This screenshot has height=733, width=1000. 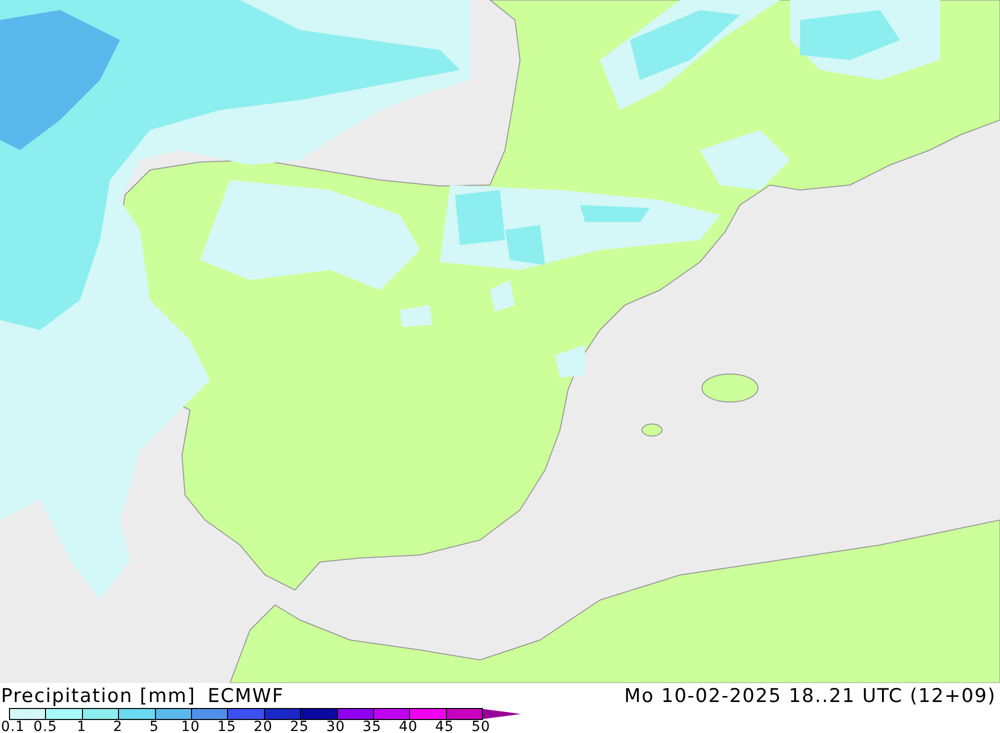 I want to click on legend-tick-label: 10, so click(x=190, y=726).